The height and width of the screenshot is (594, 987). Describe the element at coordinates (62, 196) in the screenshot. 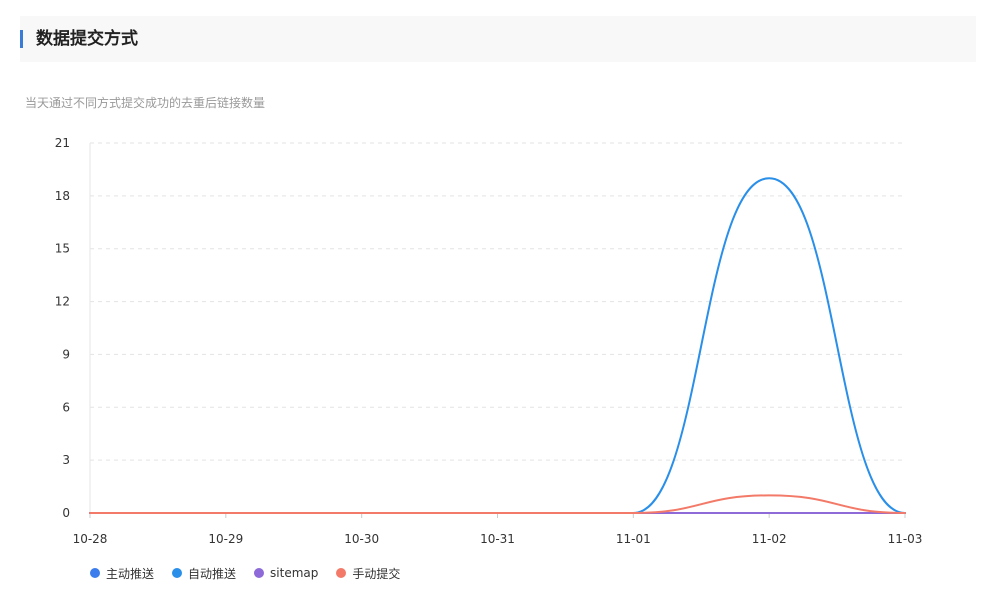

I see `y-tick-label: 18` at that location.